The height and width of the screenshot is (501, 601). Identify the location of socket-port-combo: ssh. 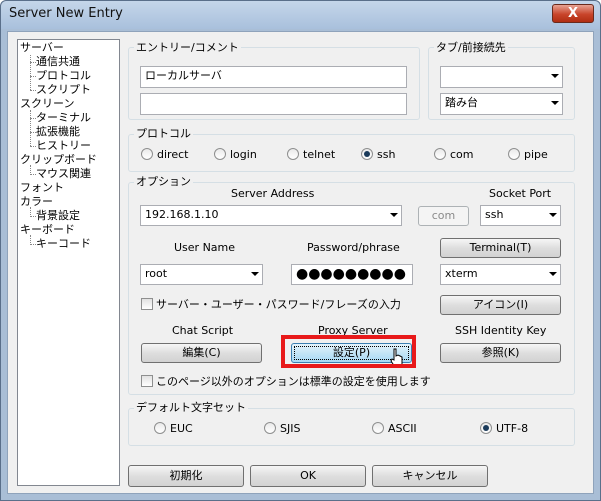
(520, 215).